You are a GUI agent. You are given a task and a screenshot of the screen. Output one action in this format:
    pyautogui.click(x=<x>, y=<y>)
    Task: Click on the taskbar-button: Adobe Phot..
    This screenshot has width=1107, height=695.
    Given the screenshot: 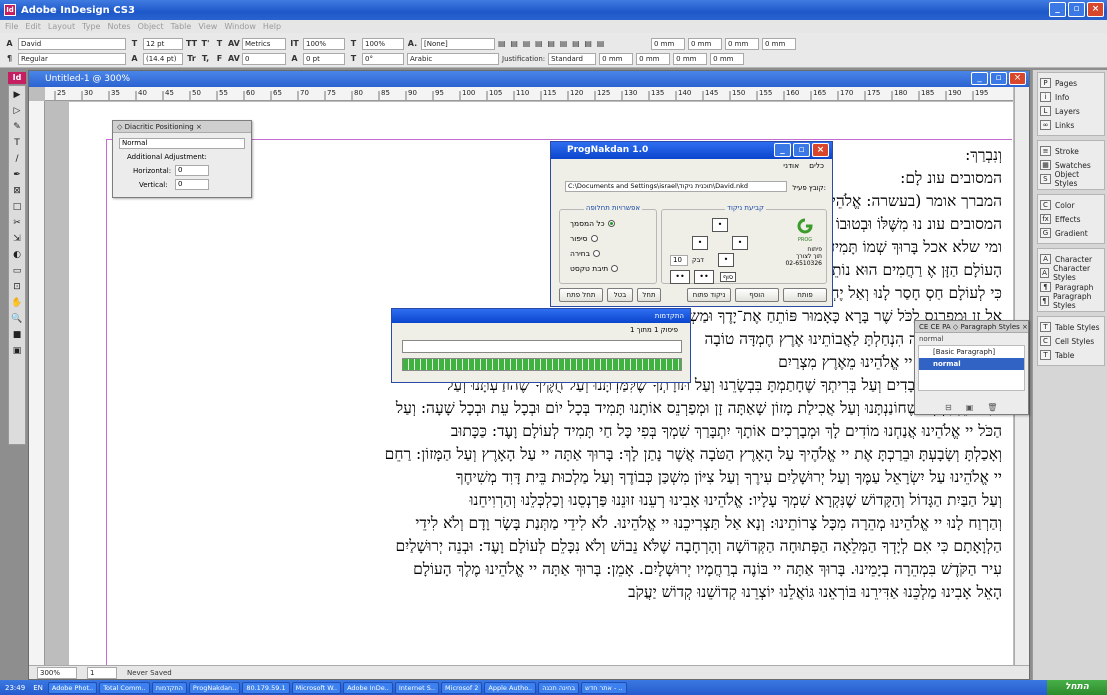 What is the action you would take?
    pyautogui.click(x=72, y=687)
    